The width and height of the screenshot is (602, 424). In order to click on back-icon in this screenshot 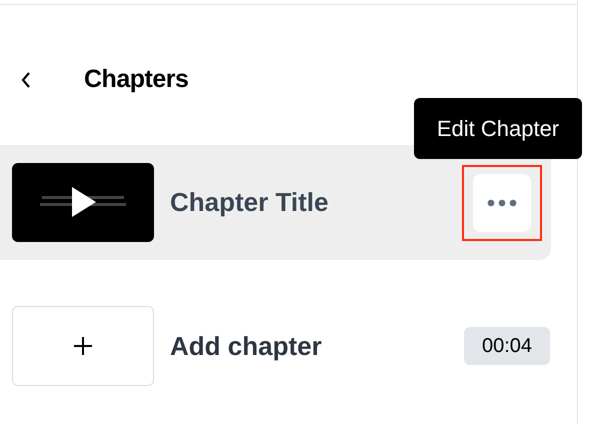, I will do `click(26, 80)`.